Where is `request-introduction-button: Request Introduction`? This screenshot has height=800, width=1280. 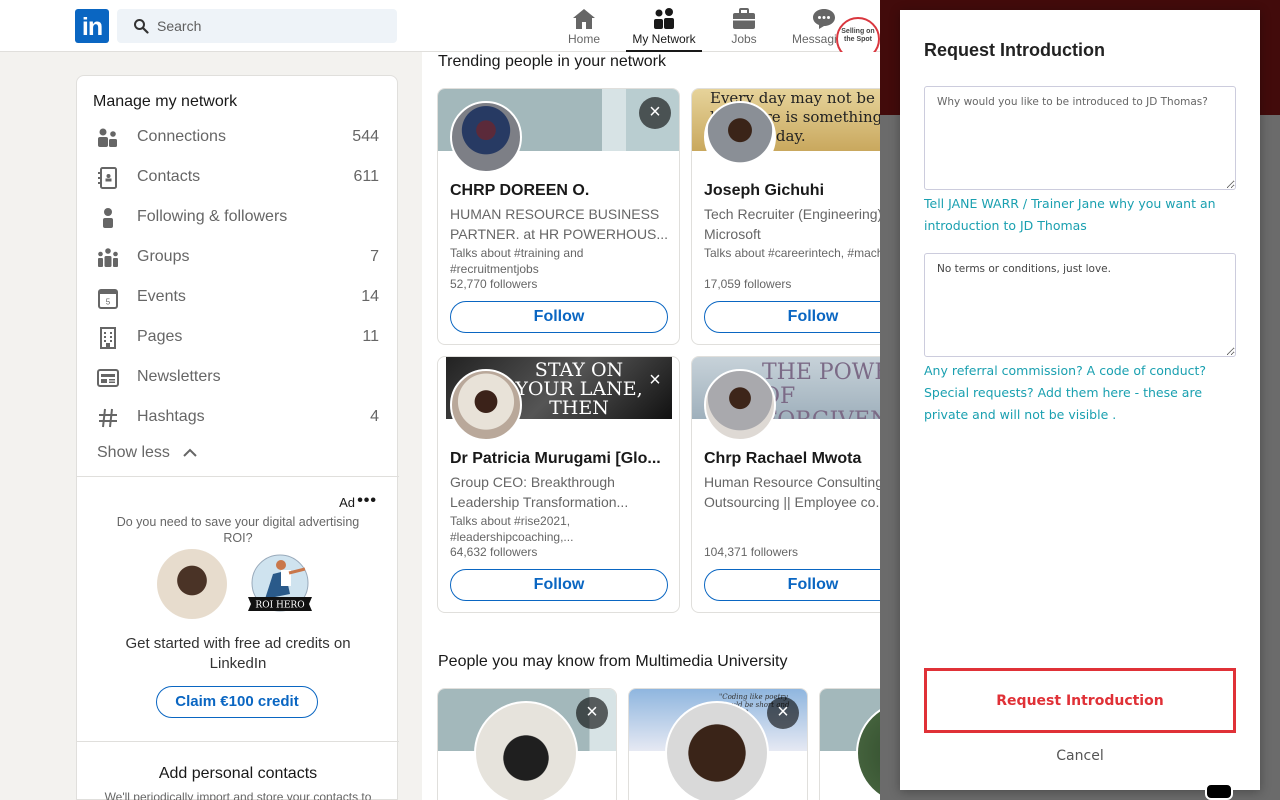 request-introduction-button: Request Introduction is located at coordinates (1080, 700).